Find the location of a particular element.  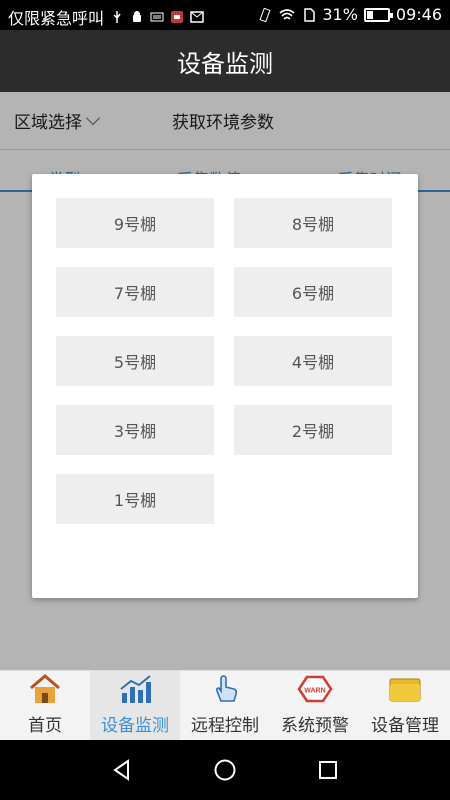

back-icon is located at coordinates (122, 770).